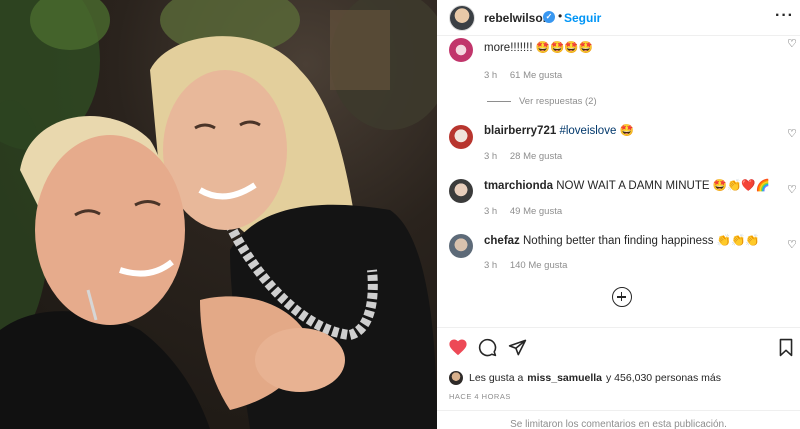 The width and height of the screenshot is (800, 429). Describe the element at coordinates (499, 101) in the screenshot. I see `replies-line` at that location.